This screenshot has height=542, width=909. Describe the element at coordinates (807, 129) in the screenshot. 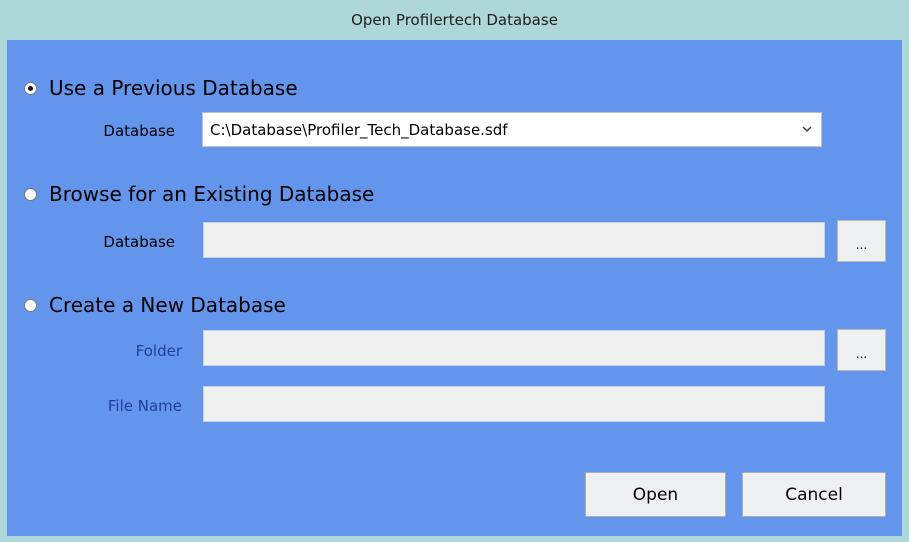

I see `chevron-down-icon` at that location.